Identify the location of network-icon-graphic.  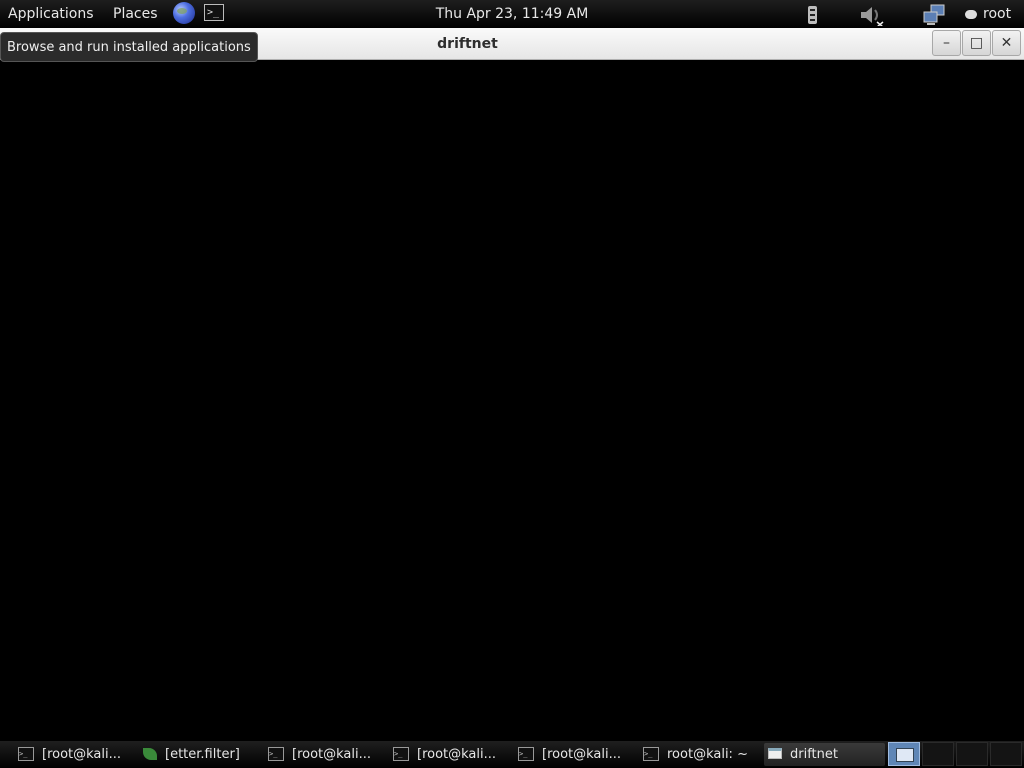
(934, 14).